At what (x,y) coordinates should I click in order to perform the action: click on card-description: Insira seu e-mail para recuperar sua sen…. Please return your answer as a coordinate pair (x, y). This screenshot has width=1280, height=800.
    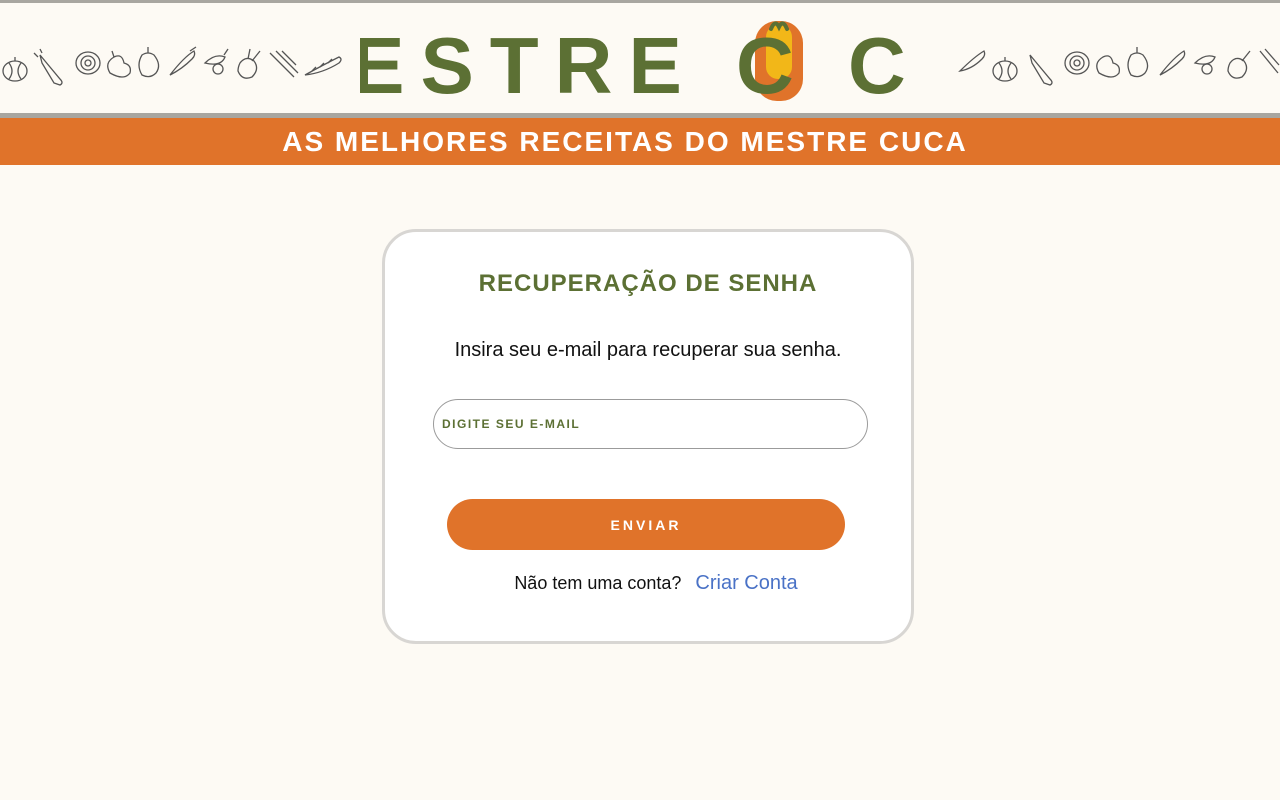
    Looking at the image, I should click on (648, 350).